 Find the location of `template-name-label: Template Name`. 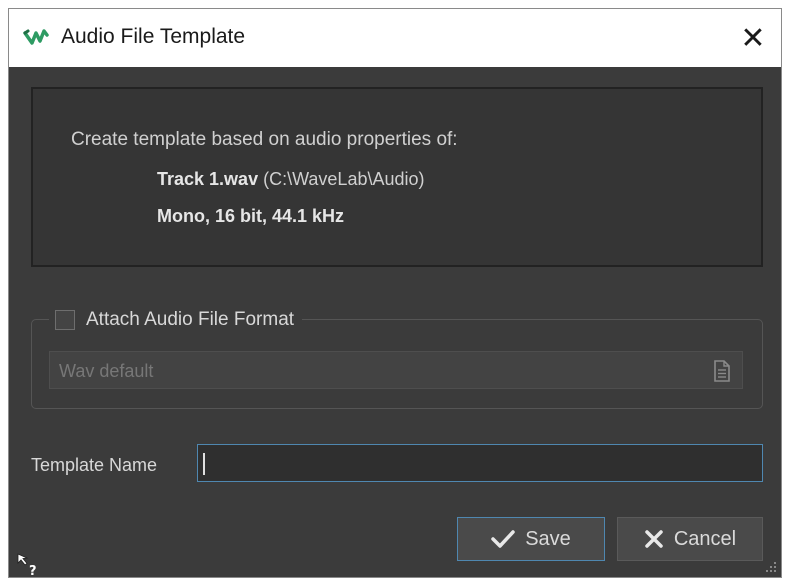

template-name-label: Template Name is located at coordinates (94, 465).